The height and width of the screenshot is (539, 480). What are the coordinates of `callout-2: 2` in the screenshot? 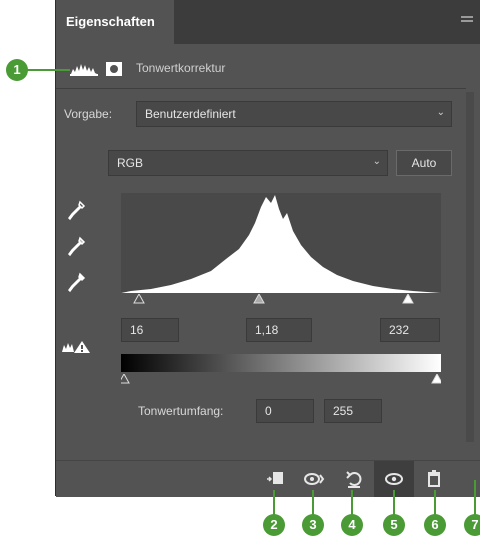 It's located at (274, 525).